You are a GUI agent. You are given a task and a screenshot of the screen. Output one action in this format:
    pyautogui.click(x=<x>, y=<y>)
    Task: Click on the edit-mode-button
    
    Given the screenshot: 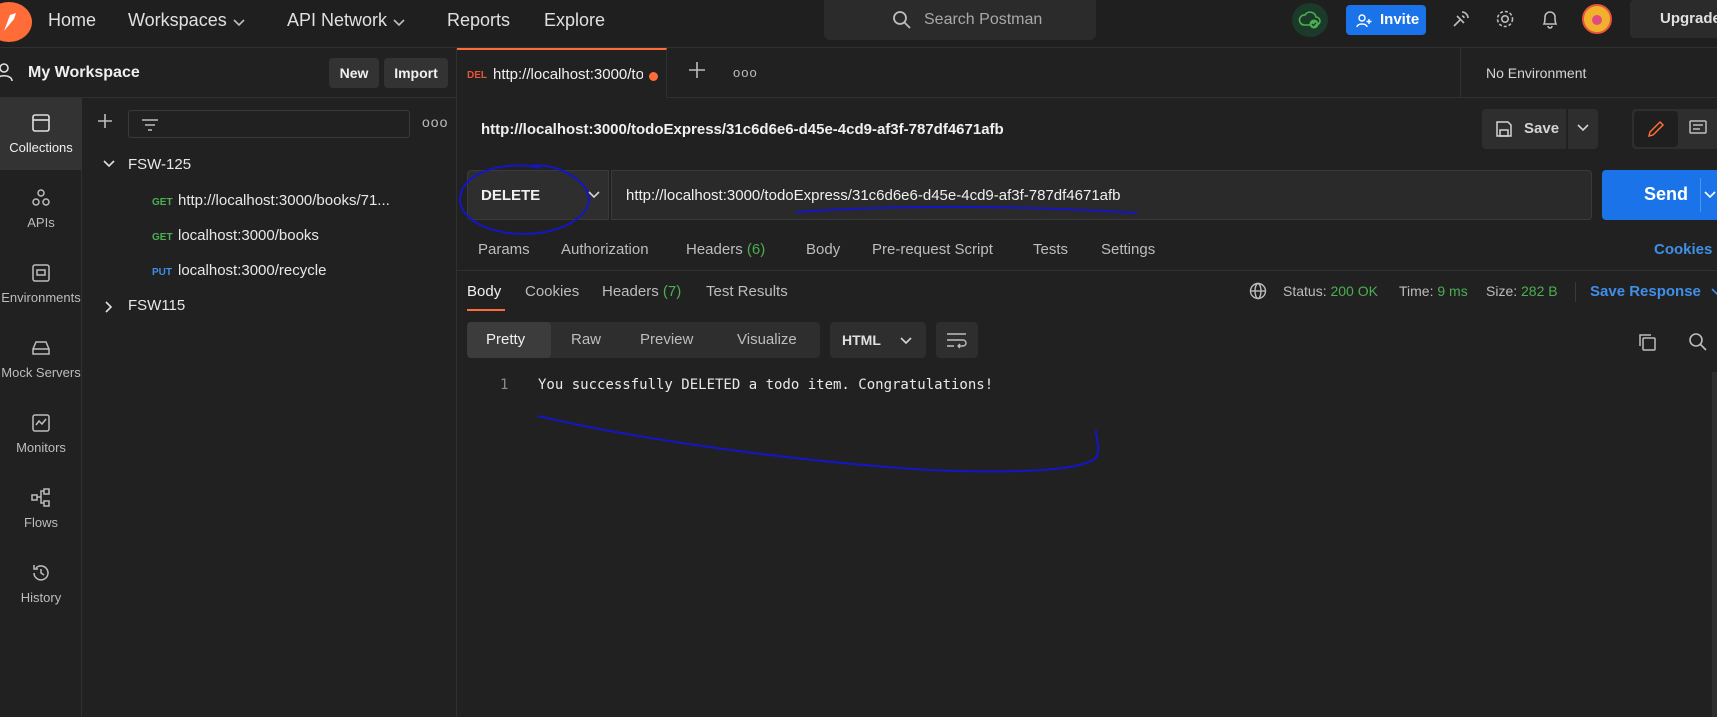 What is the action you would take?
    pyautogui.click(x=1656, y=129)
    